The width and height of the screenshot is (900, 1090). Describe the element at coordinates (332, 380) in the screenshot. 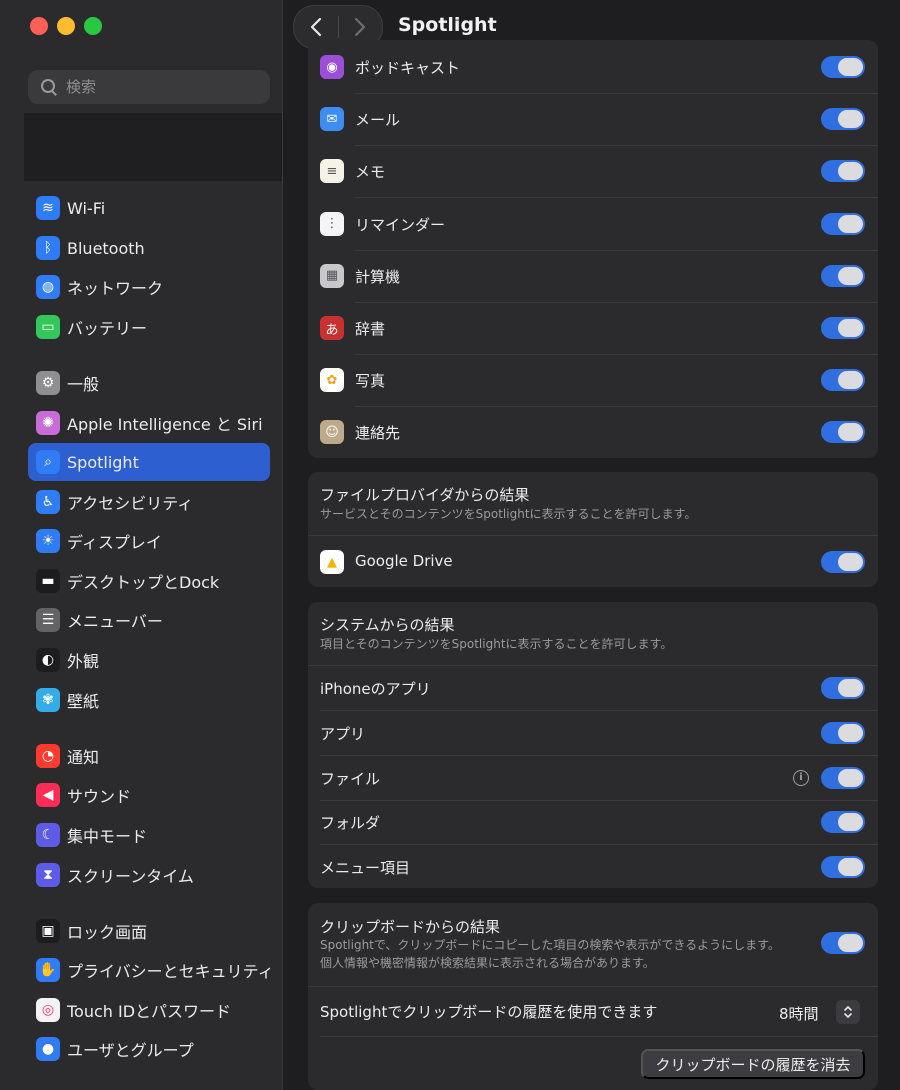

I see `photos-icon: ✿` at that location.